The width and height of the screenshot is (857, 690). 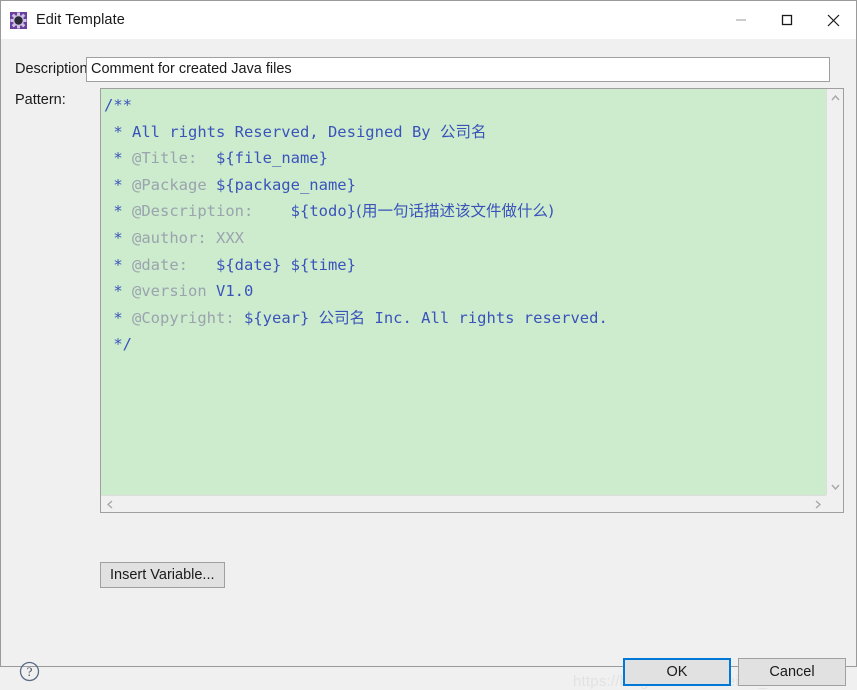 I want to click on help-icon: ?, so click(x=29, y=671).